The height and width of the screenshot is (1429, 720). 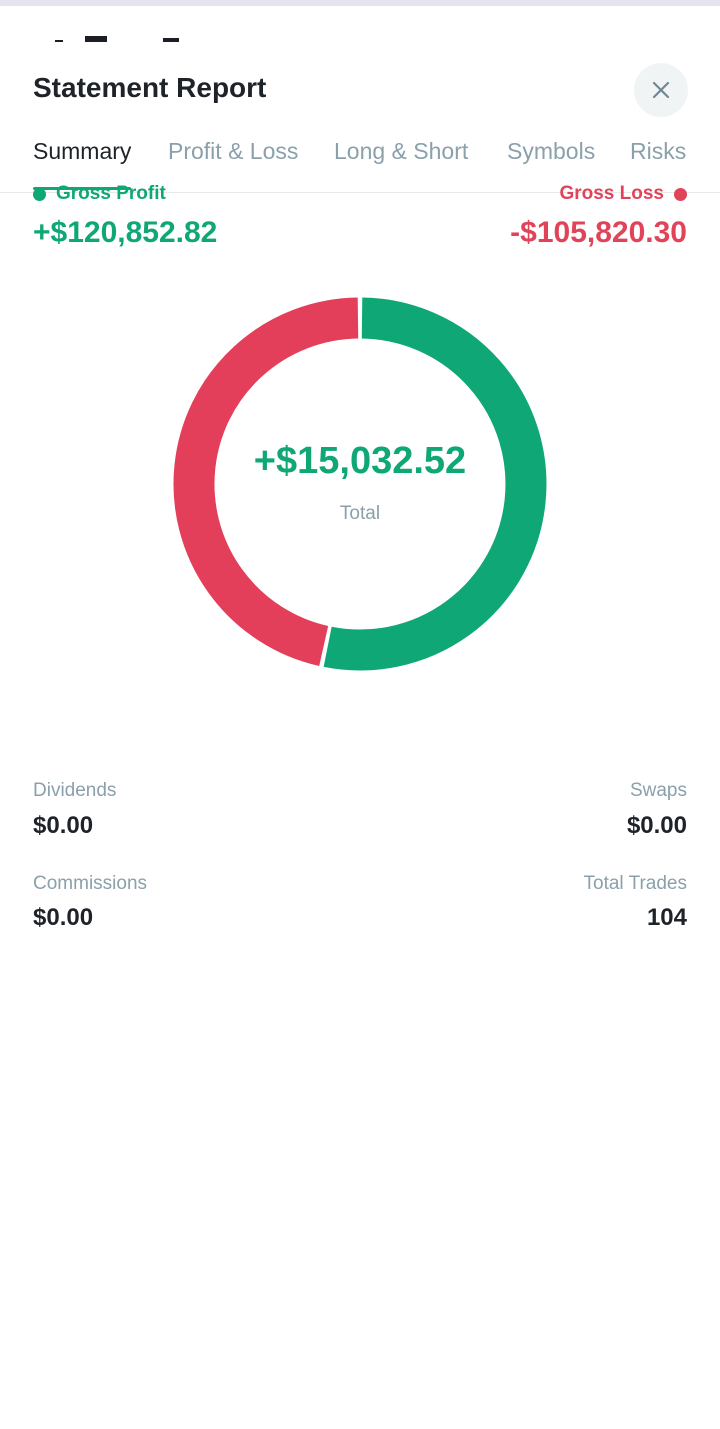 What do you see at coordinates (75, 790) in the screenshot?
I see `dividends-label: Dividends` at bounding box center [75, 790].